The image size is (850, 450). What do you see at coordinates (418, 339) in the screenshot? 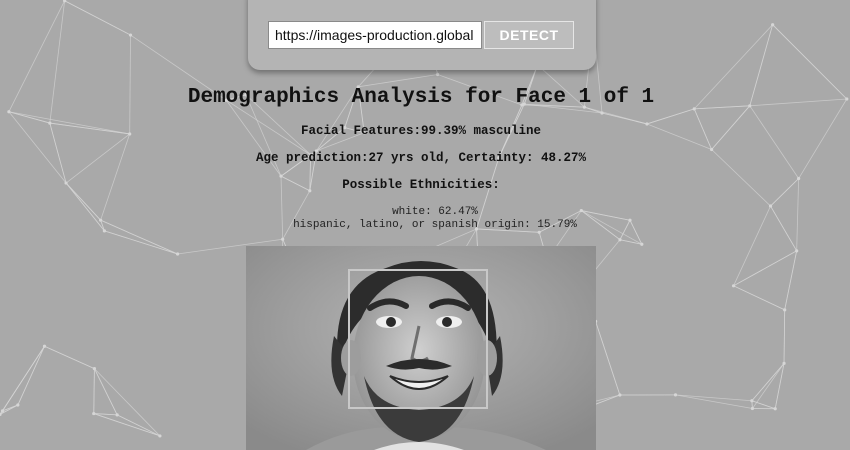
I see `face-detection-box` at bounding box center [418, 339].